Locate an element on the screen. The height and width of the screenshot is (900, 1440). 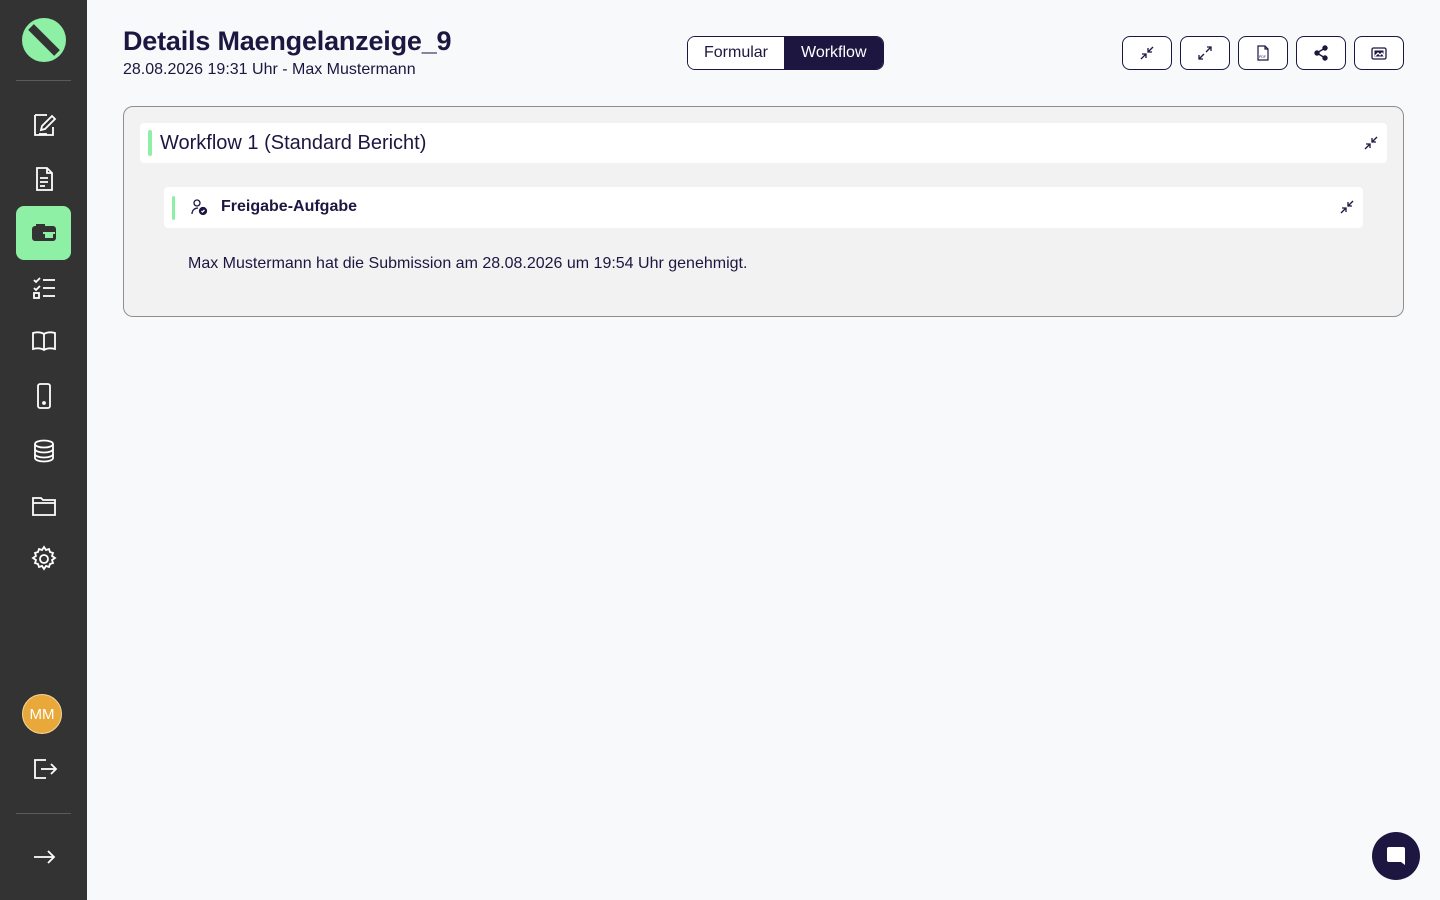
settings-icon is located at coordinates (43, 558).